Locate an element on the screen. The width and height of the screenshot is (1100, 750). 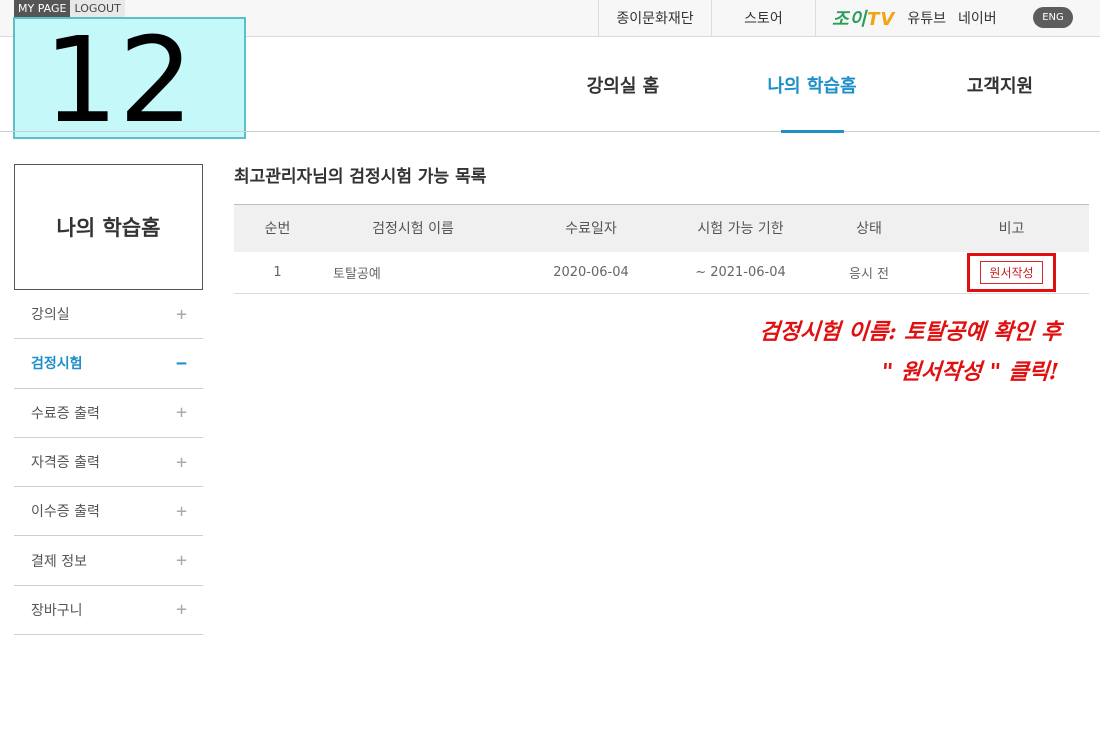
column-header: 검정시험 이름 is located at coordinates (413, 228).